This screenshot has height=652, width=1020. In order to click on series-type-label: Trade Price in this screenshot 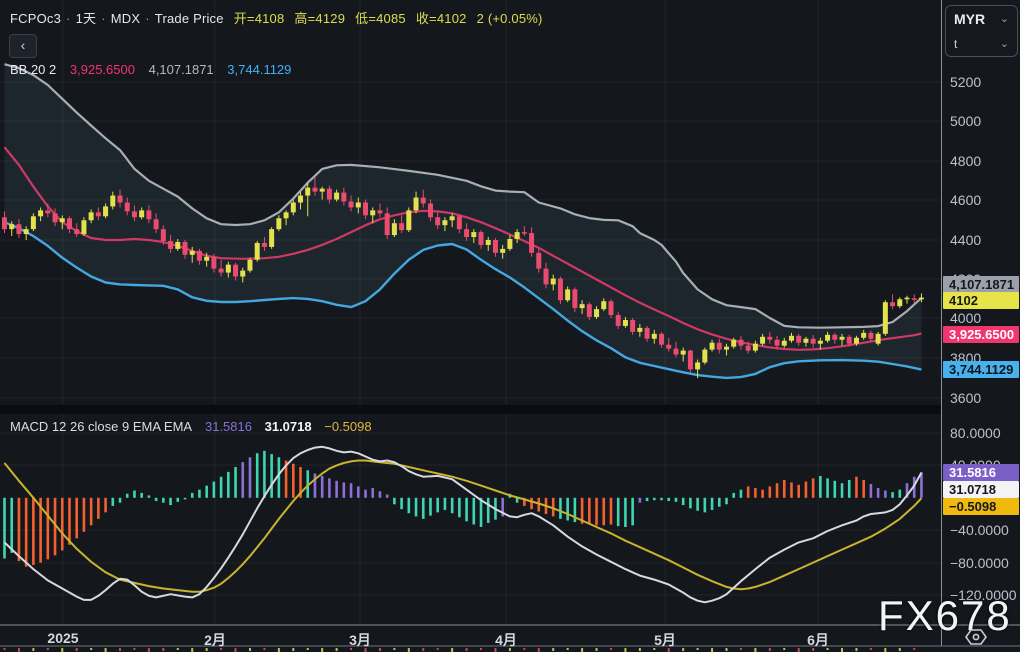, I will do `click(189, 18)`.